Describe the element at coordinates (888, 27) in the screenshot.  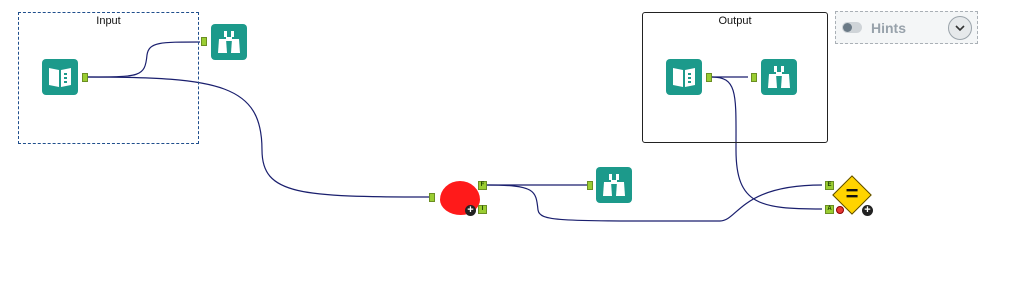
I see `hints-label: Hints` at that location.